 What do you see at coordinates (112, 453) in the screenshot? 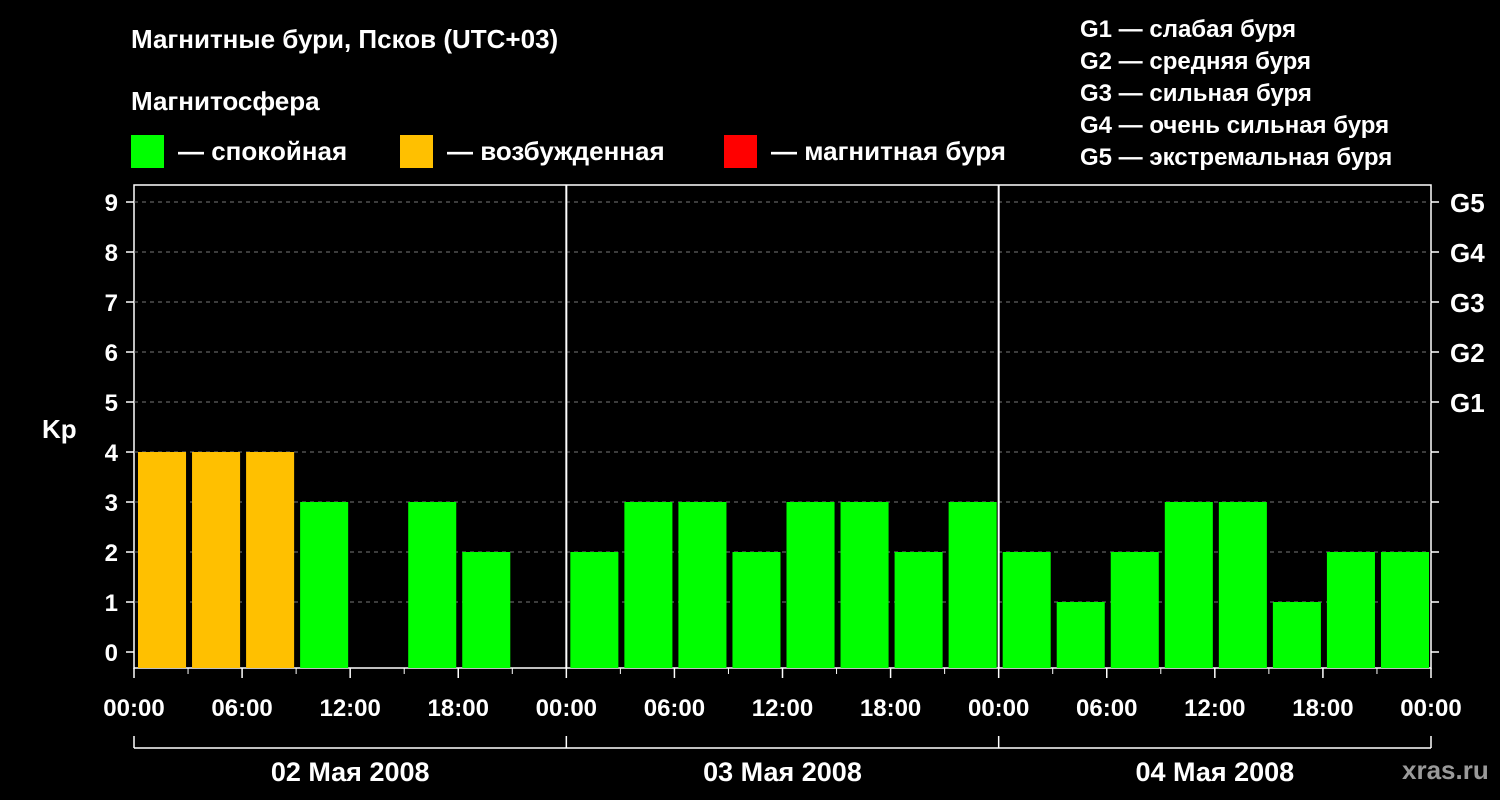
I see `y-tick-label: 4` at bounding box center [112, 453].